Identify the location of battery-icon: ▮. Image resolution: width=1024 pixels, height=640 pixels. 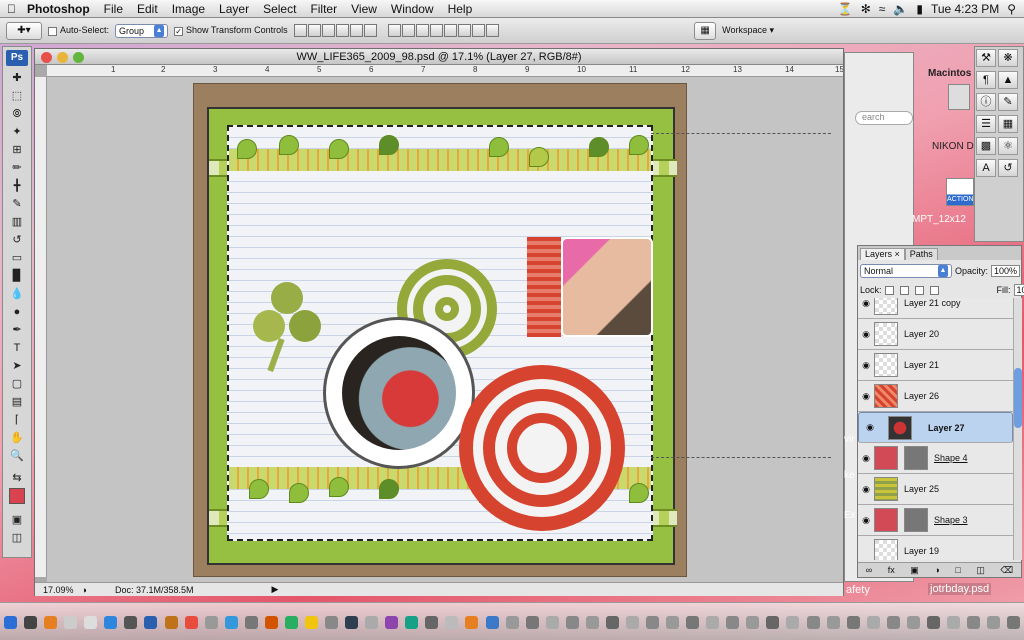
(919, 9).